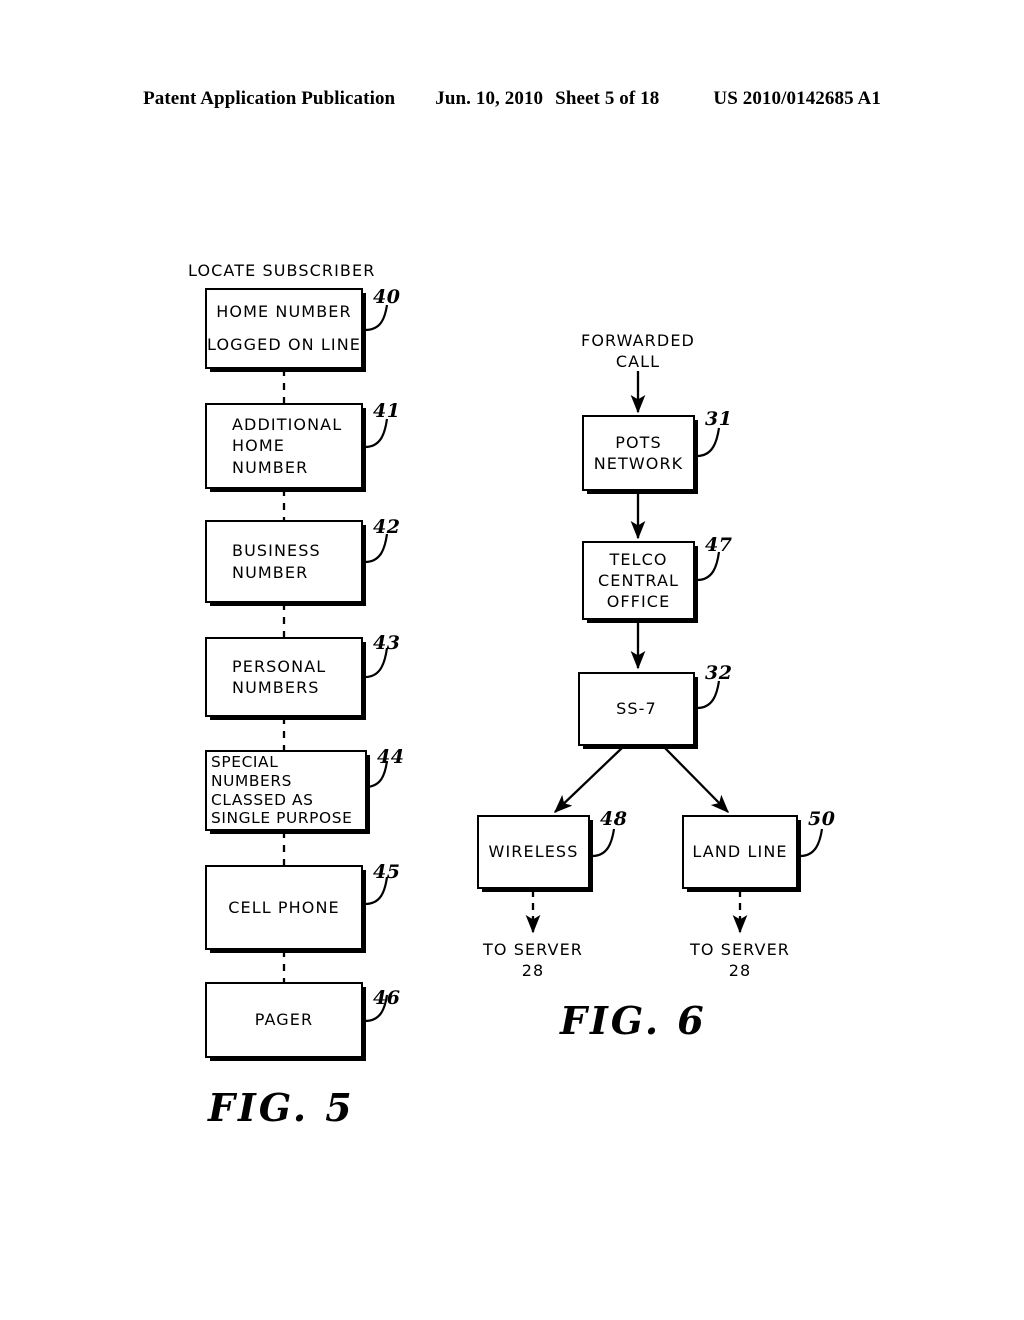 The image size is (1024, 1320). I want to click on fig5-box-business-number-label: BUSINESS NUMBER, so click(276, 561).